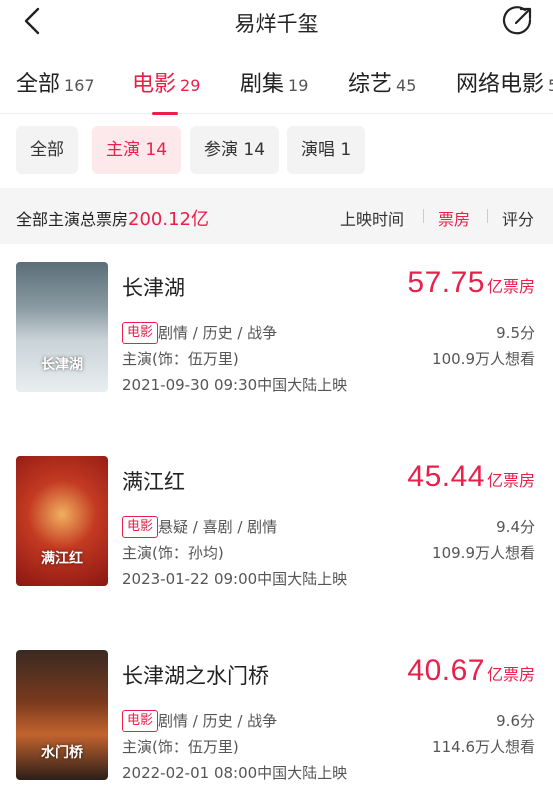  I want to click on summary-bar: 全部主演总票房200.12亿 上映时间 票房 评分, so click(276, 216).